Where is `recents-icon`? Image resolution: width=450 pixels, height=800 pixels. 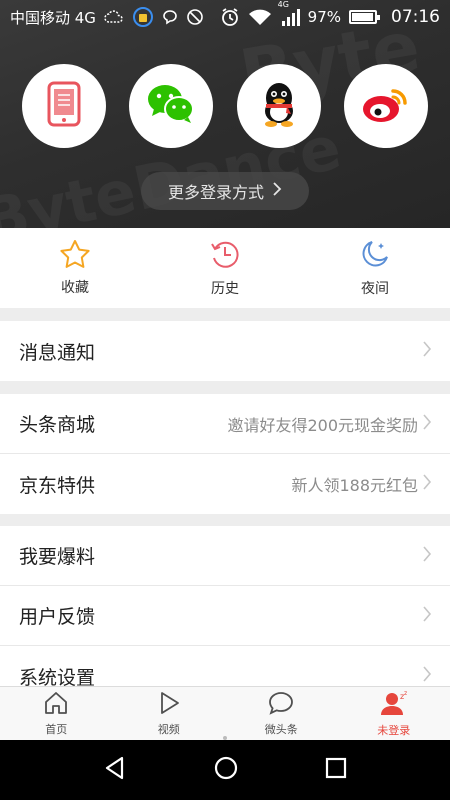 recents-icon is located at coordinates (336, 770).